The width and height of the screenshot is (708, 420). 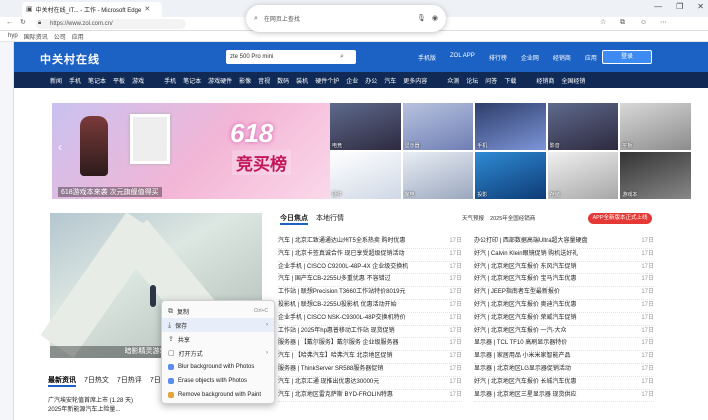 What do you see at coordinates (370, 306) in the screenshot?
I see `news-row: 投影机 | 联想CB-2255U投影机 优惠活动开始 17日` at bounding box center [370, 306].